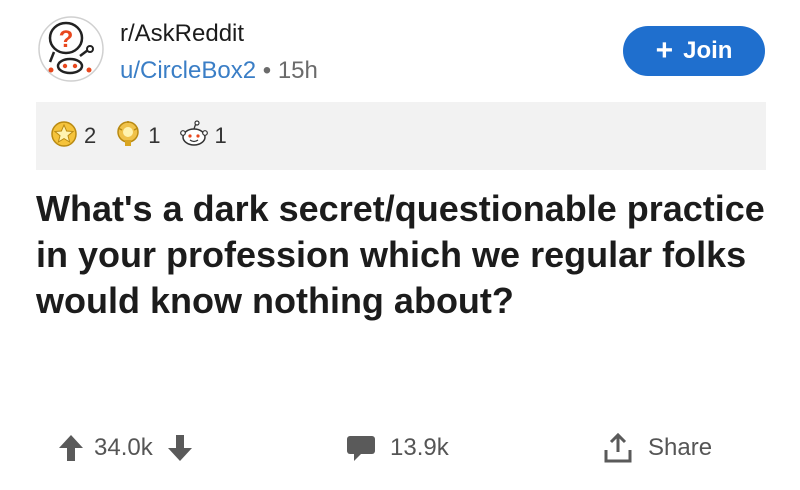 This screenshot has width=800, height=490. Describe the element at coordinates (64, 136) in the screenshot. I see `star-award-icon` at that location.